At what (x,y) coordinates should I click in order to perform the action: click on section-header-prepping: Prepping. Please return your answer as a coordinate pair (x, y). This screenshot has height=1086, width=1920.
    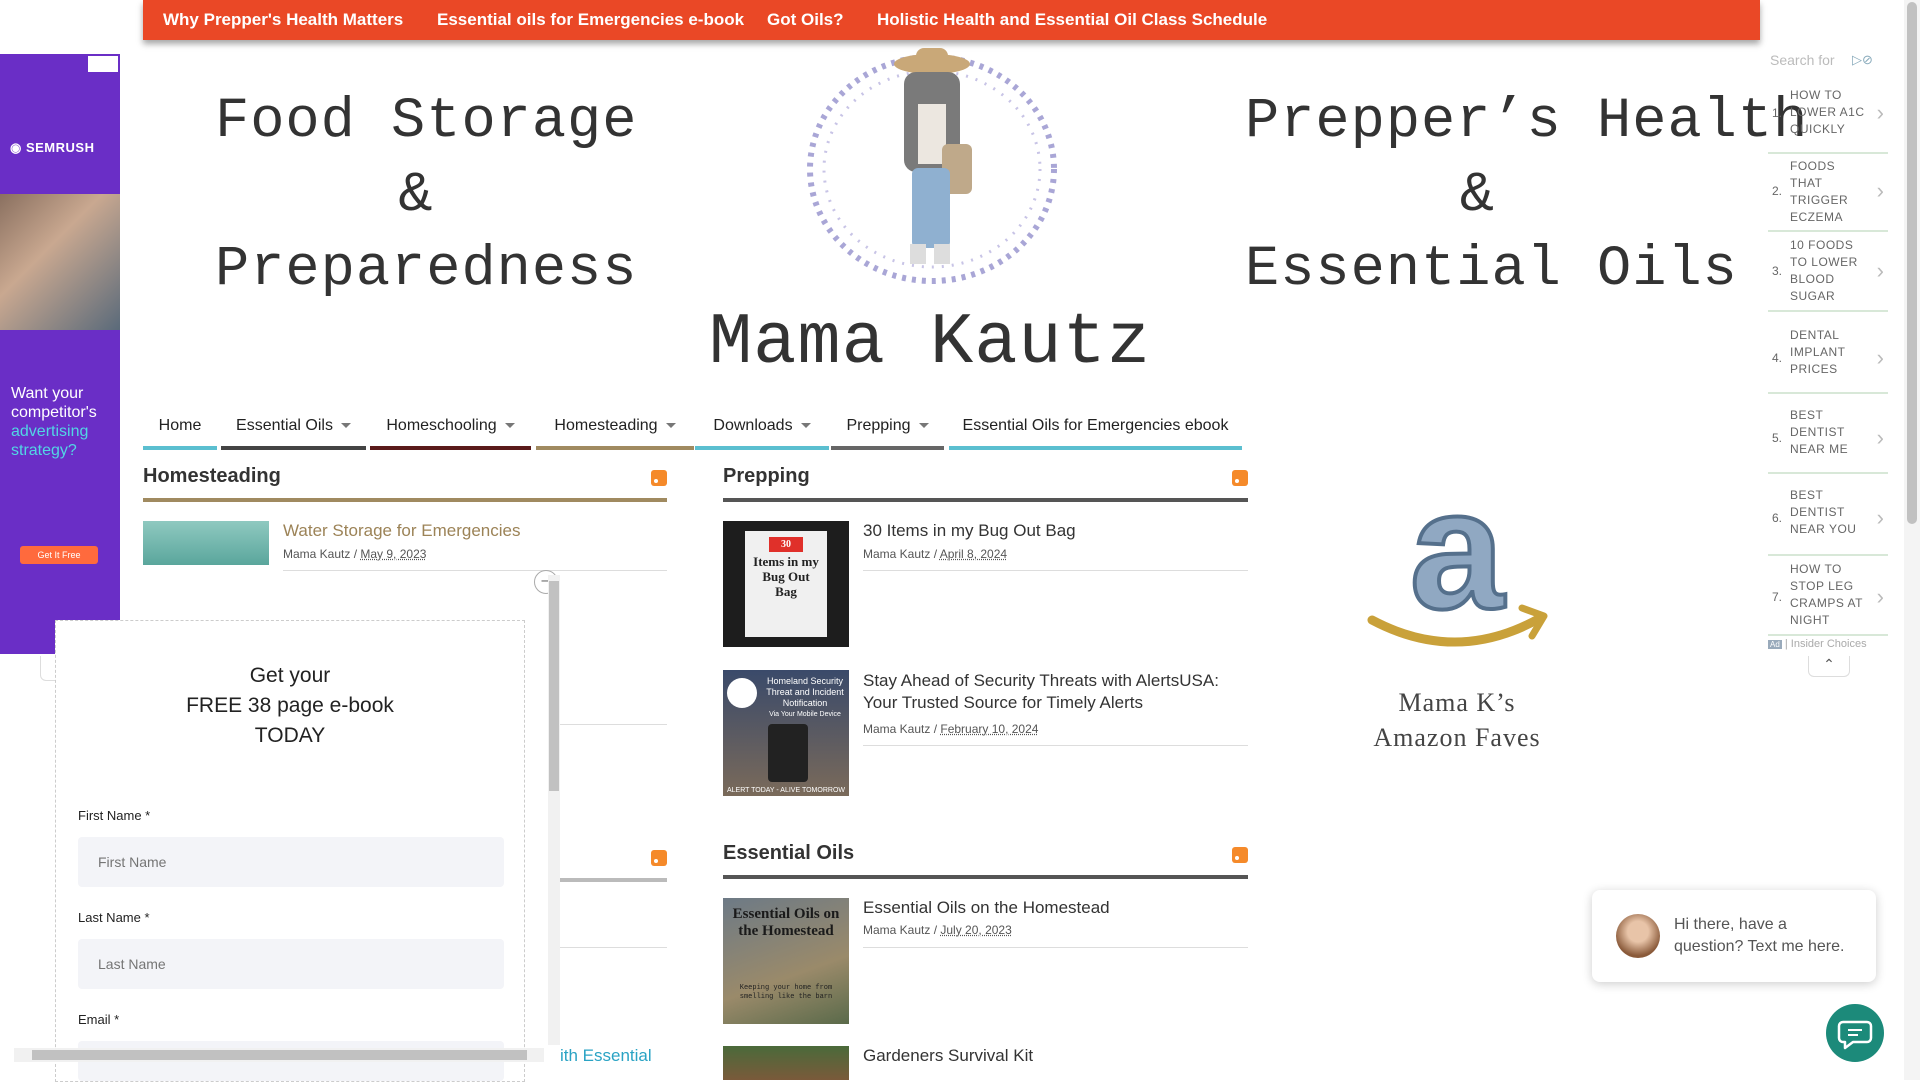
    Looking at the image, I should click on (985, 481).